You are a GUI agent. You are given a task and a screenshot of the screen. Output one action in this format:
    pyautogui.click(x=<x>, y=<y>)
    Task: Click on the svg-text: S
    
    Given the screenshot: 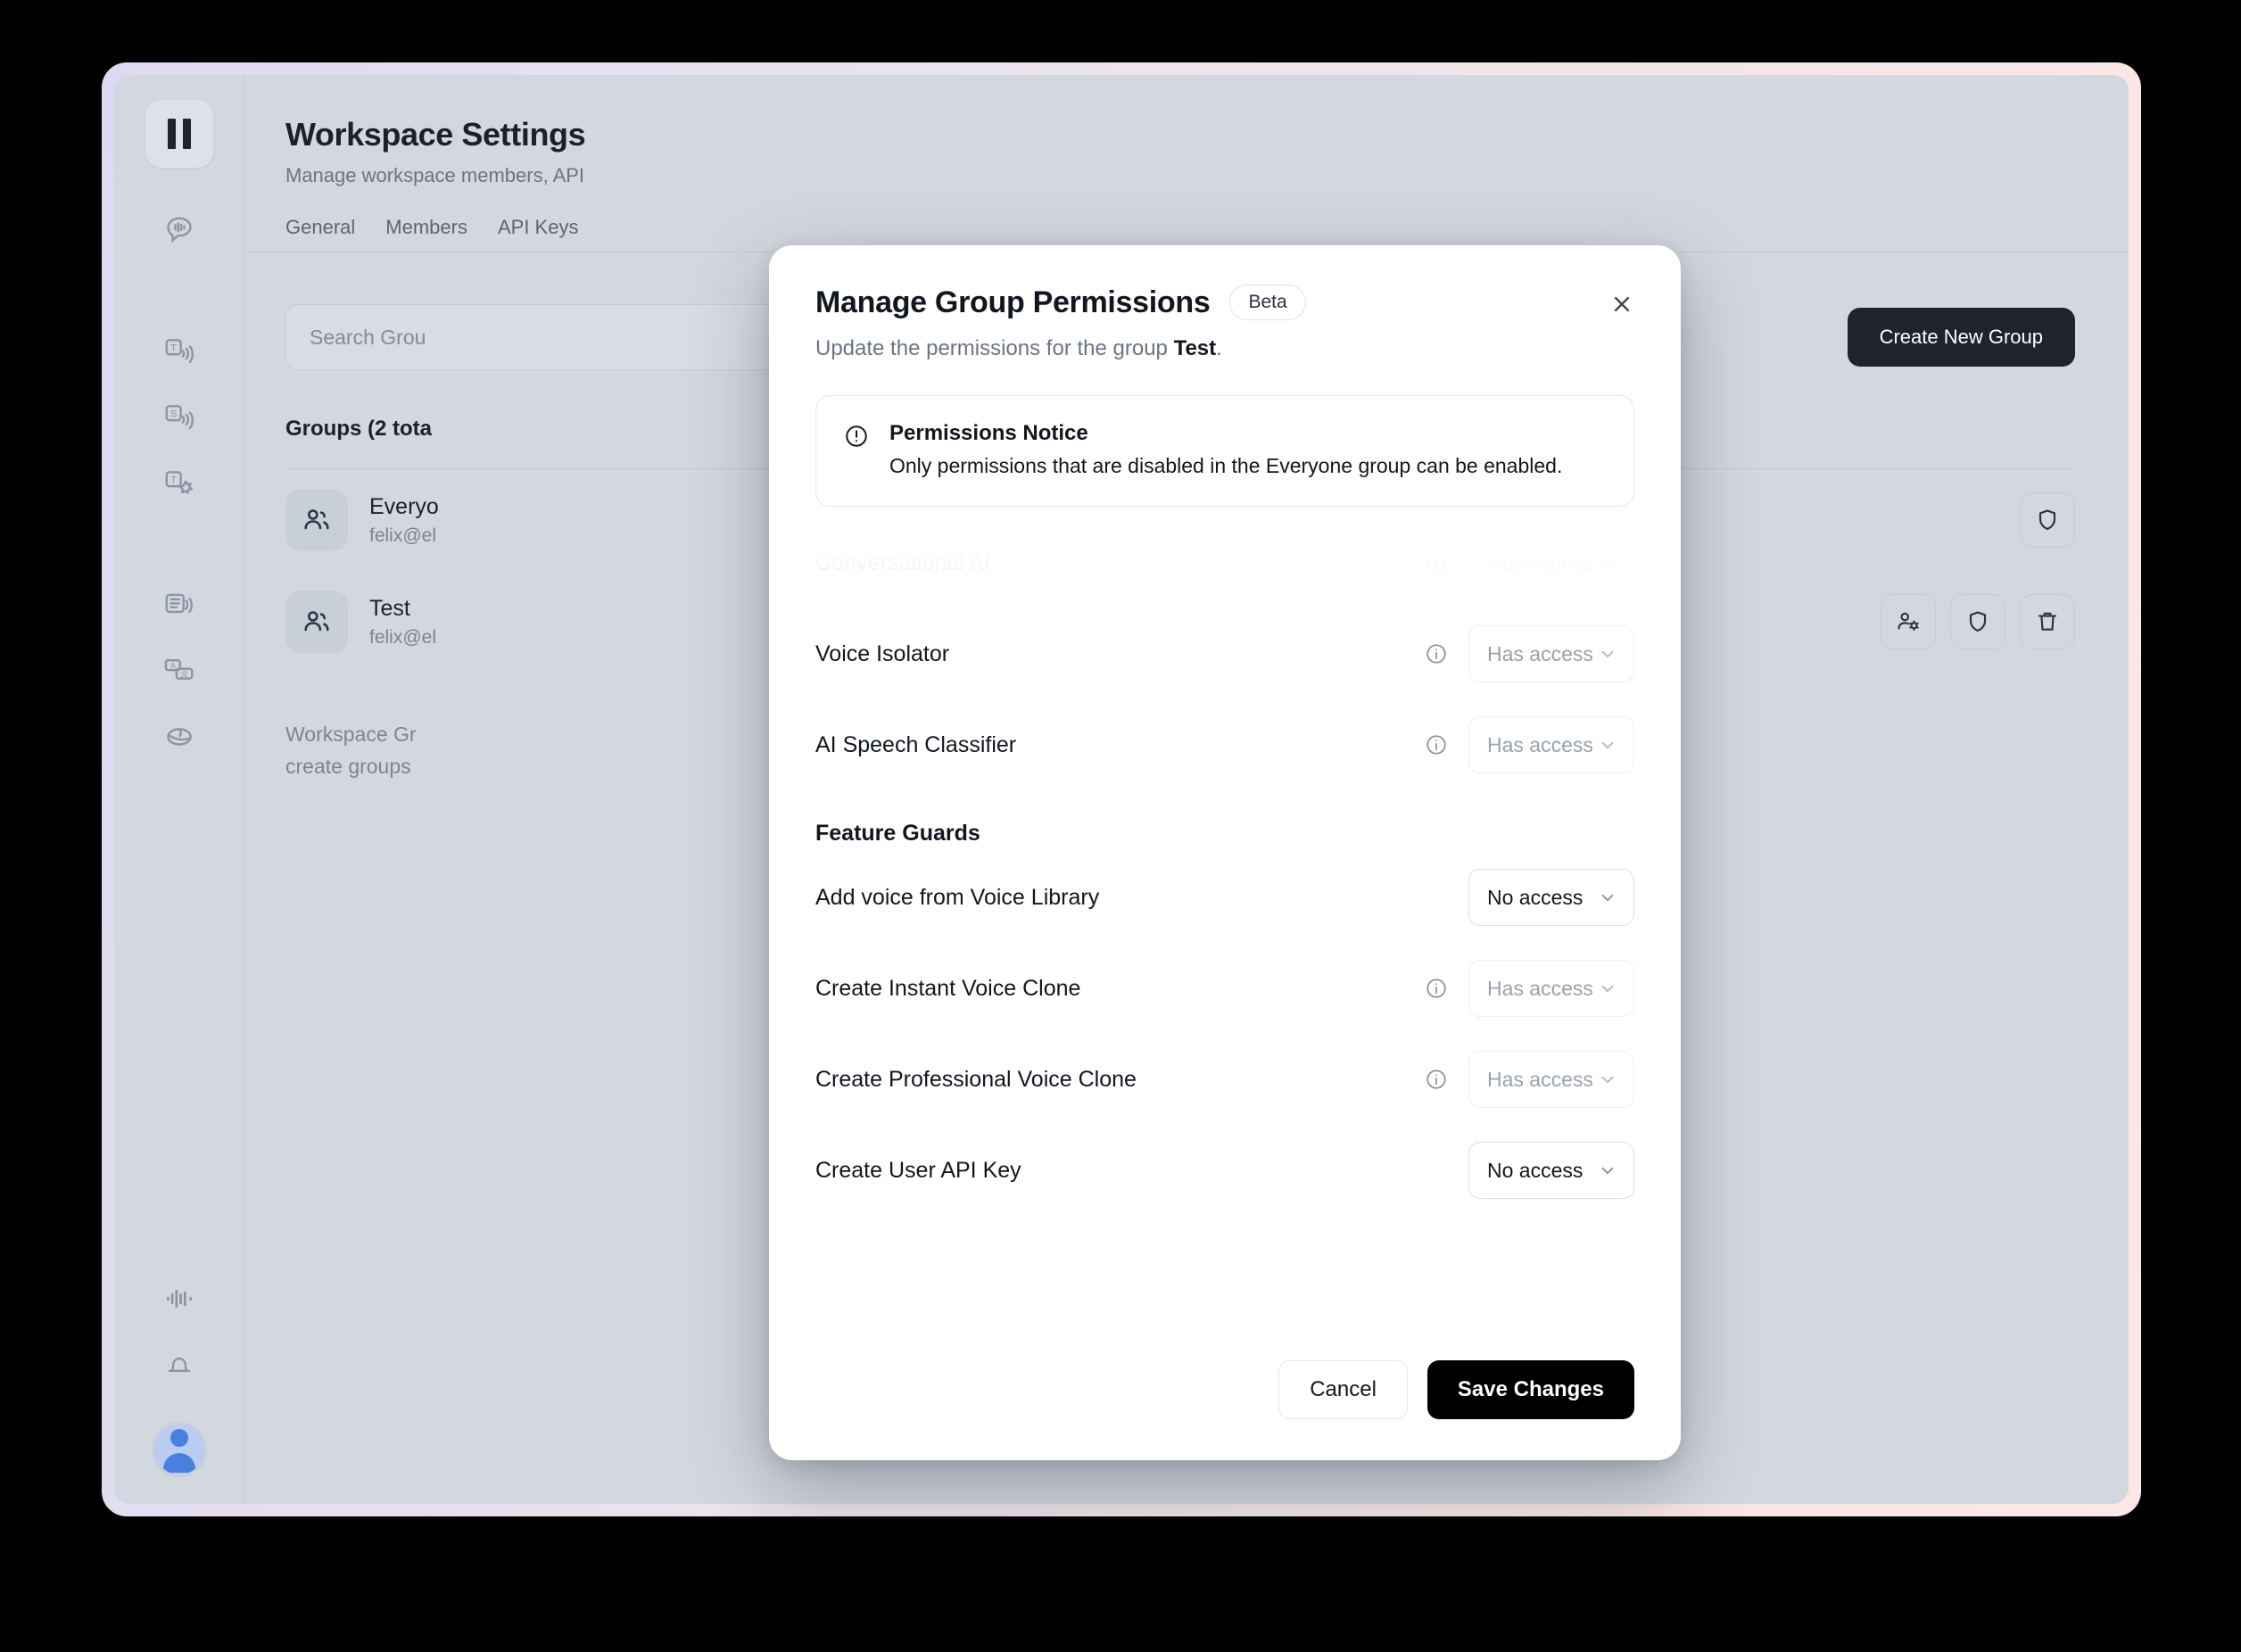 What is the action you would take?
    pyautogui.click(x=173, y=414)
    